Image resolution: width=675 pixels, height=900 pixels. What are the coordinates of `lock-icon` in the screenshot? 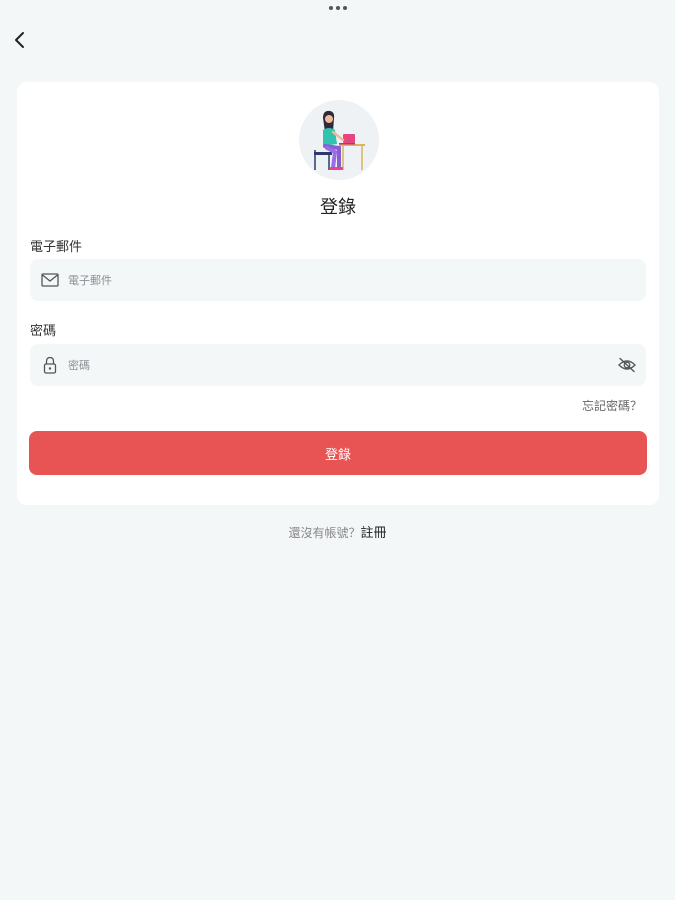 It's located at (50, 365).